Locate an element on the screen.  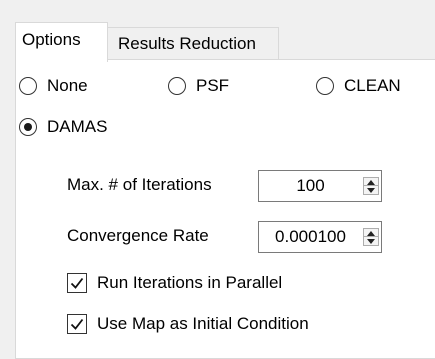
tab-results-reduction-label: Results Reduction is located at coordinates (187, 43).